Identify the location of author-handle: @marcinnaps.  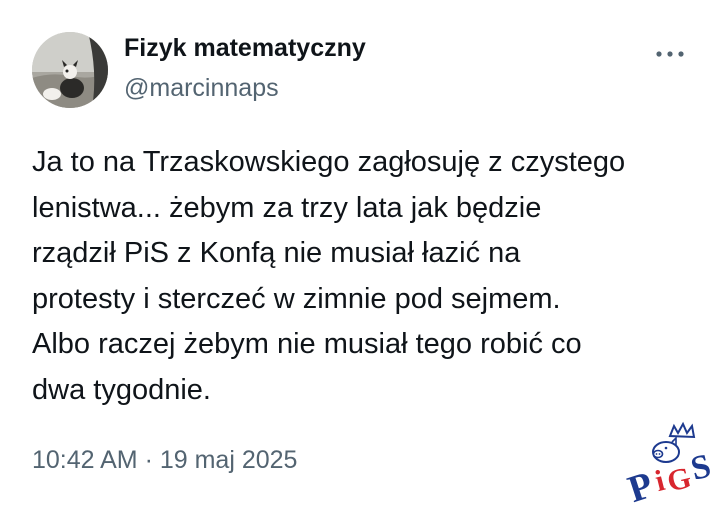
(201, 88).